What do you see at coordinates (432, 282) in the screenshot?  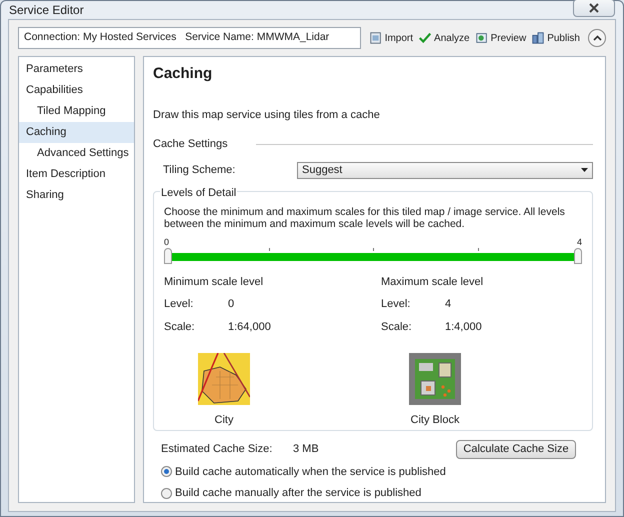 I see `scale-heading: Maximum scale level` at bounding box center [432, 282].